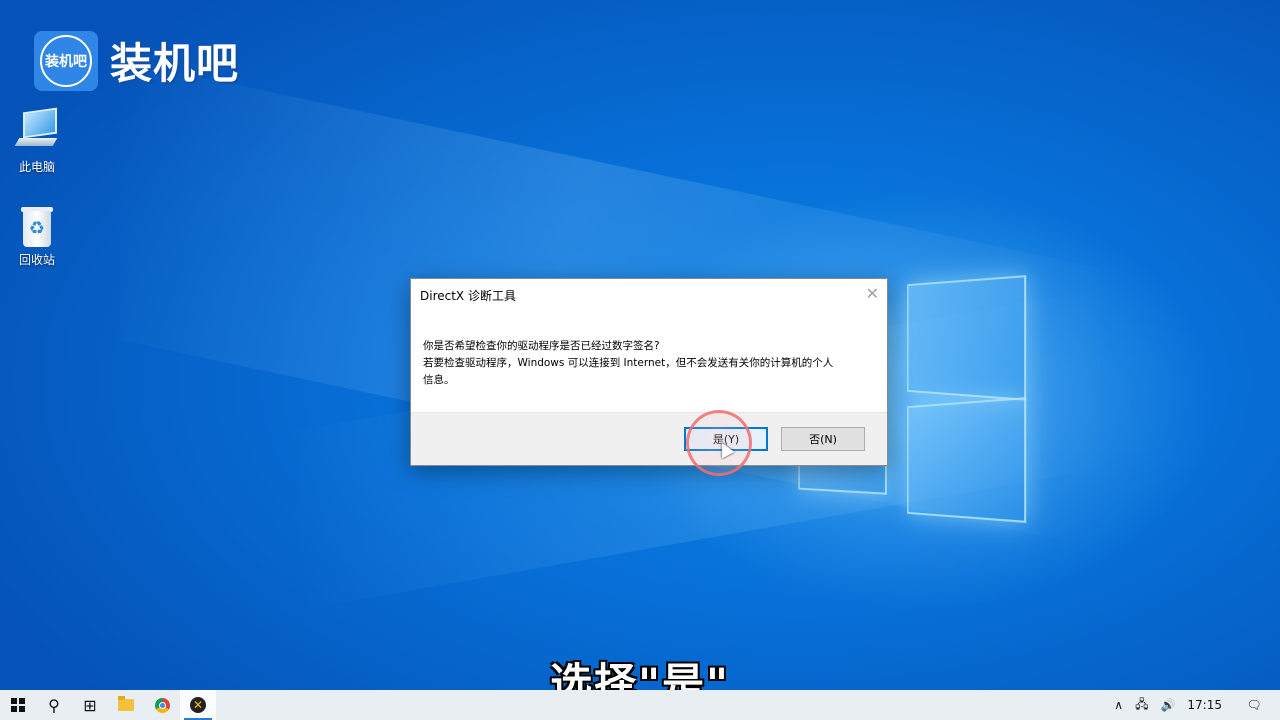 Image resolution: width=1280 pixels, height=720 pixels. I want to click on system-tray: ∧ 🖧 🔊 17:15 🗨, so click(1194, 705).